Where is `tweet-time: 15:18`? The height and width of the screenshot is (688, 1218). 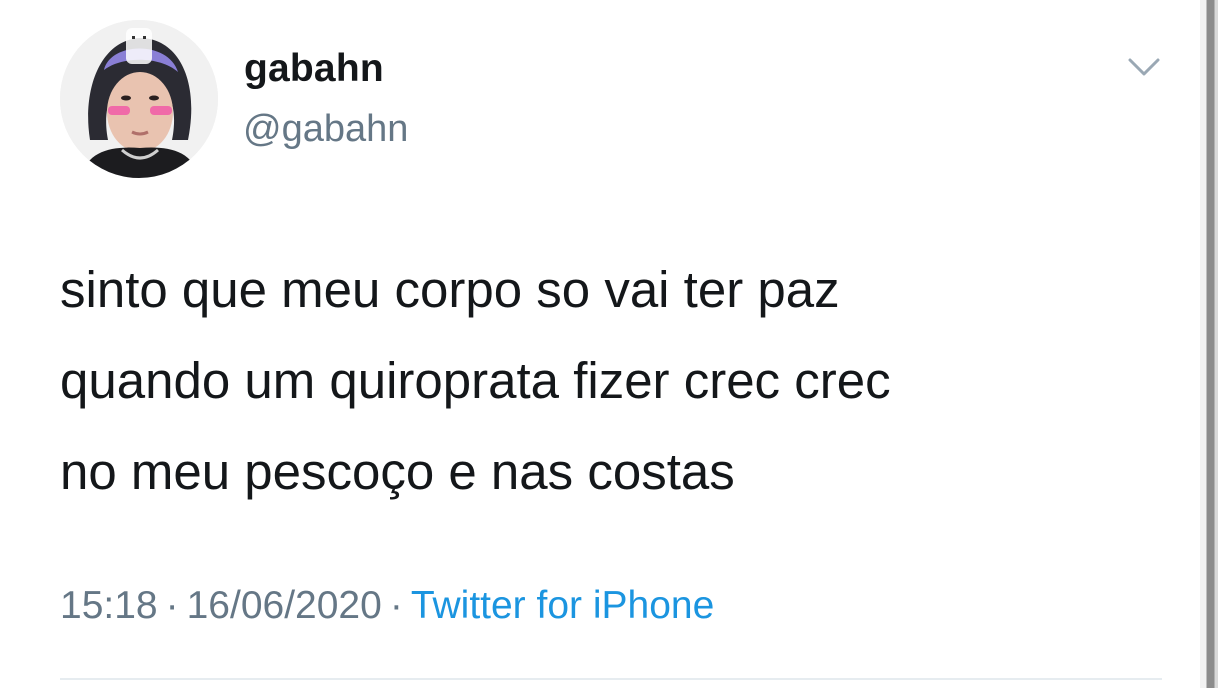 tweet-time: 15:18 is located at coordinates (109, 605).